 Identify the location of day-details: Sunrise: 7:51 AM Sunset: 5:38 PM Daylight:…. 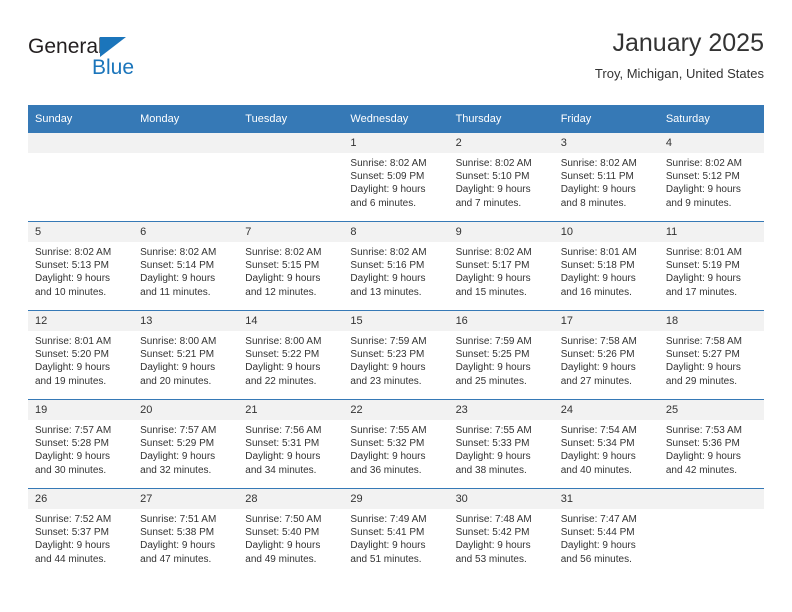
(185, 537).